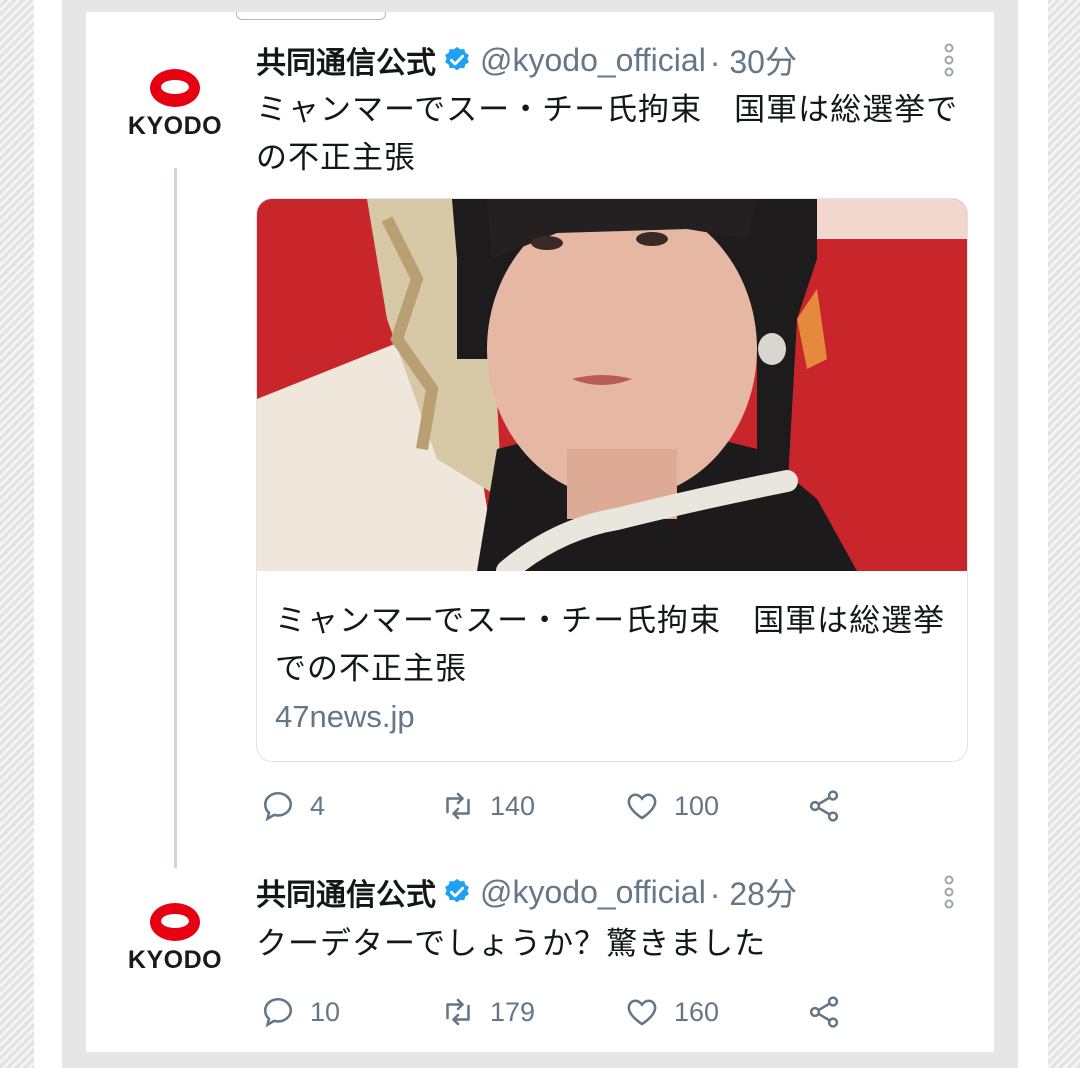 The width and height of the screenshot is (1080, 1068). I want to click on like-button: 100, so click(671, 806).